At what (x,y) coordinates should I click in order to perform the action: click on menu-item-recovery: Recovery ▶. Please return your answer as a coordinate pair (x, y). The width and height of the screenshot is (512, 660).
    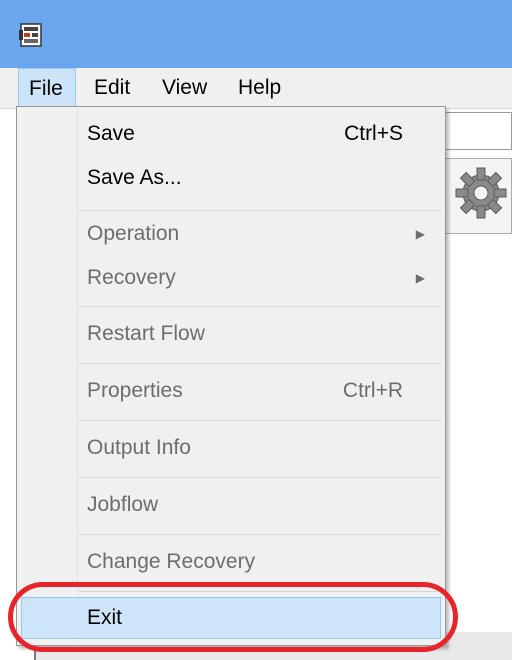
    Looking at the image, I should click on (231, 278).